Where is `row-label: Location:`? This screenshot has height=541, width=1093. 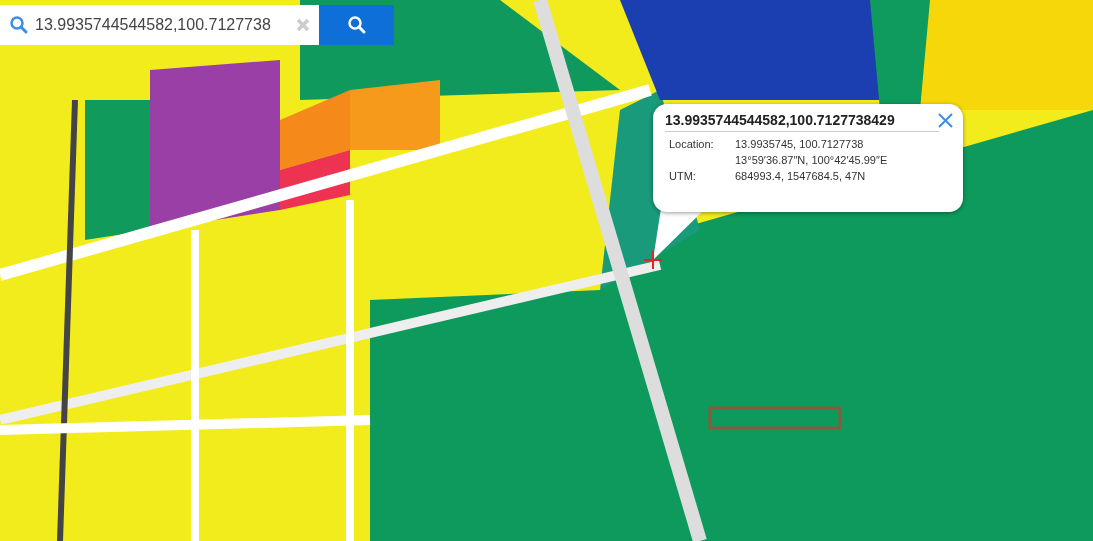
row-label: Location: is located at coordinates (691, 144).